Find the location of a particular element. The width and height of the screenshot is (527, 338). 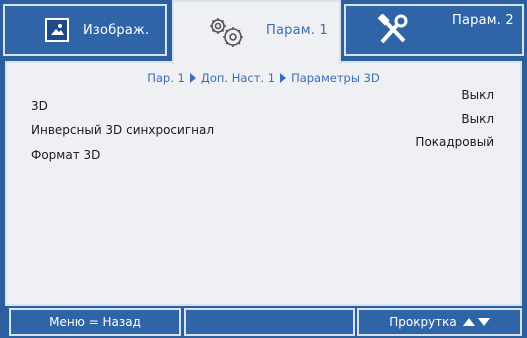

tools-icon is located at coordinates (394, 29).